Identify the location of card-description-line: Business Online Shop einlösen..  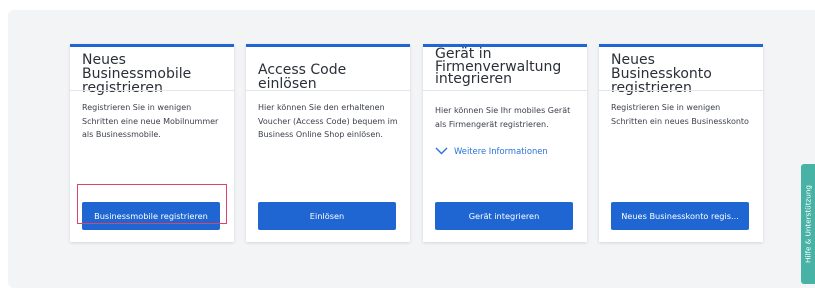
(320, 134).